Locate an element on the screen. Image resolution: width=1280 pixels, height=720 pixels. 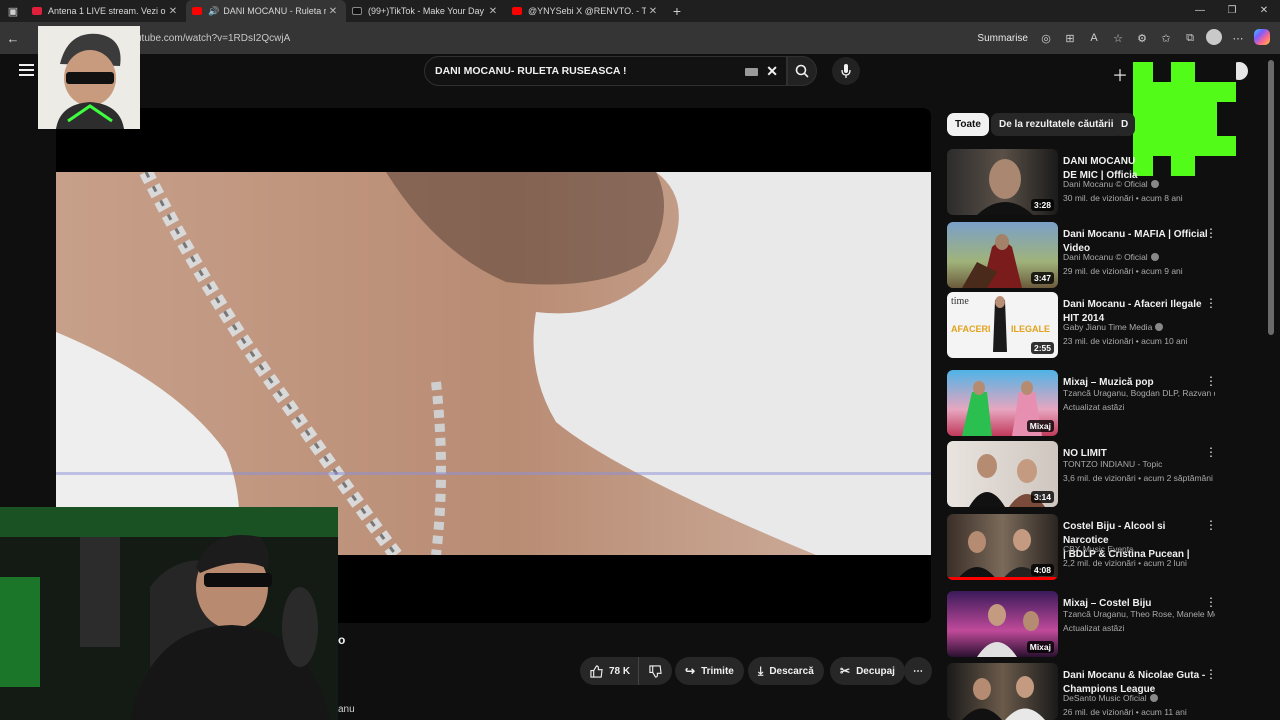
share-button: ↪ Trimite is located at coordinates (709, 671).